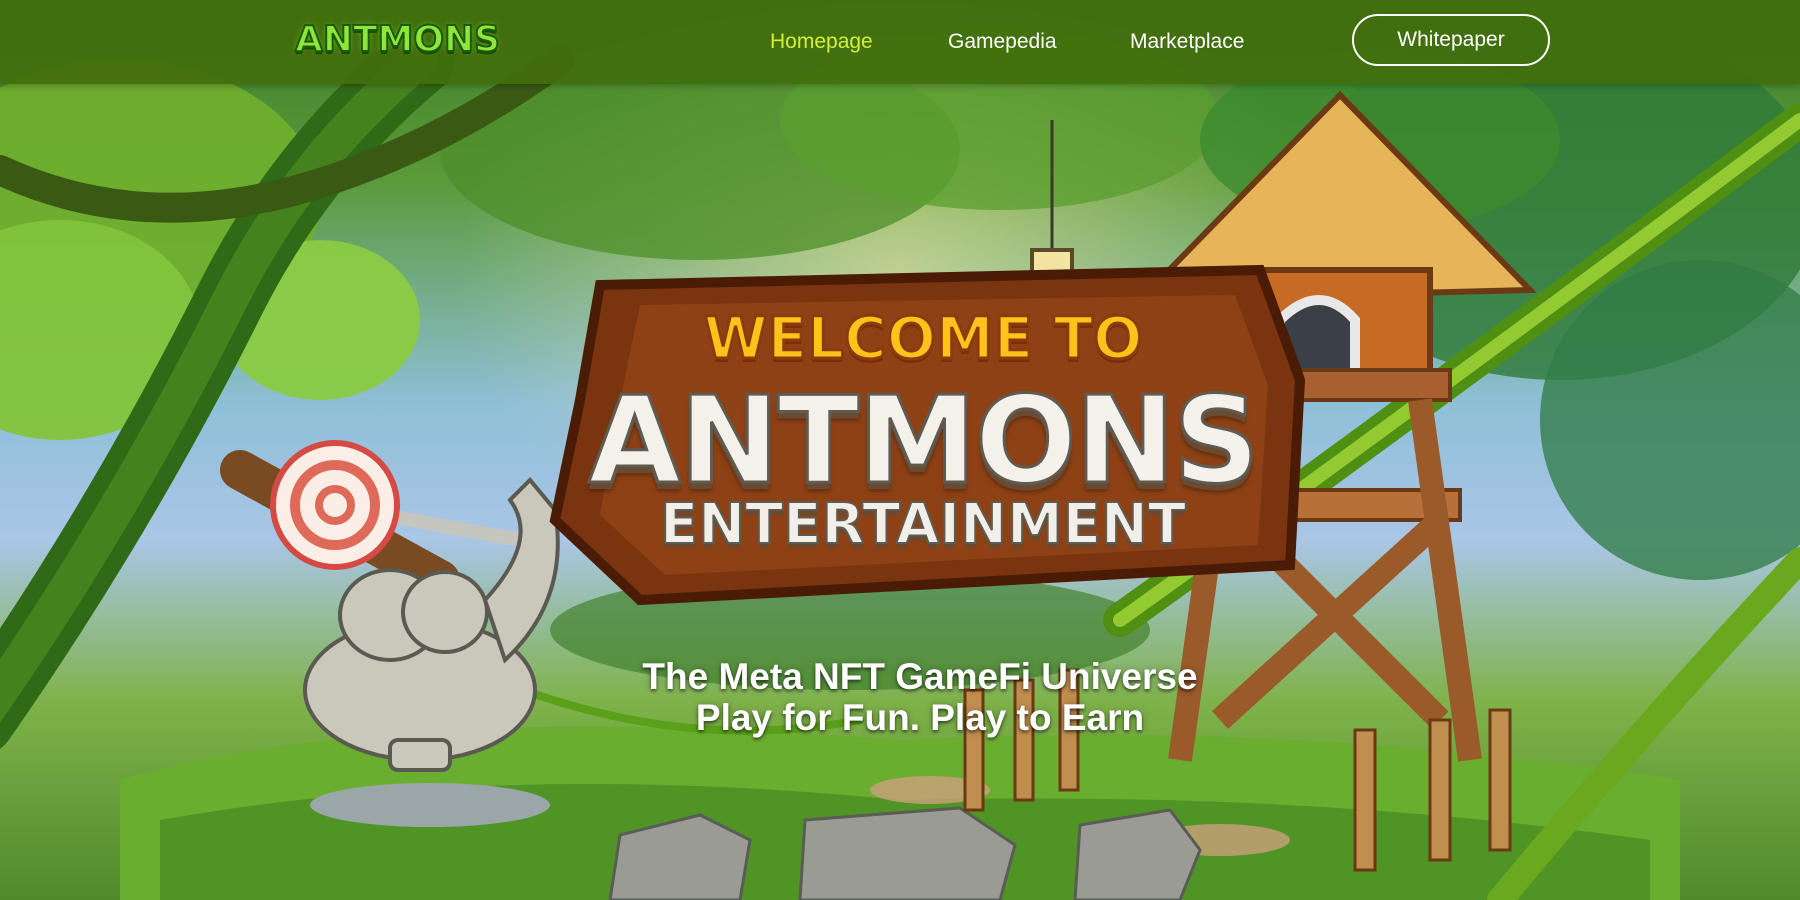 The height and width of the screenshot is (900, 1800). What do you see at coordinates (920, 676) in the screenshot?
I see `tagline-line-1: The Meta NFT GameFi Universe` at bounding box center [920, 676].